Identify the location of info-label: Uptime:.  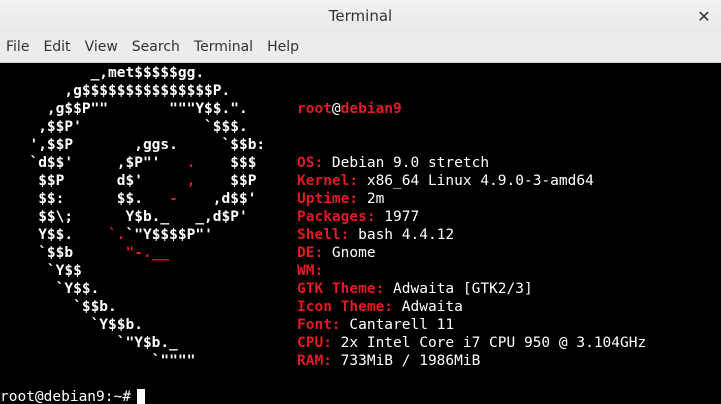
(328, 199).